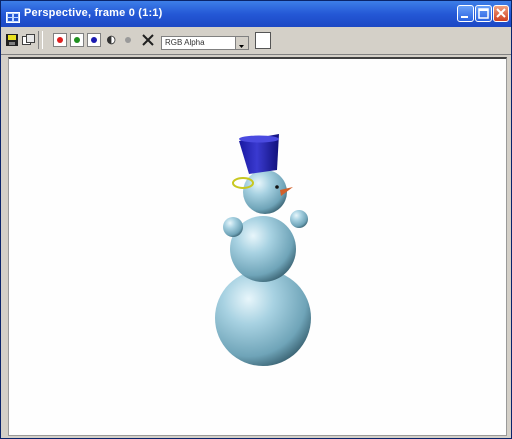  Describe the element at coordinates (93, 13) in the screenshot. I see `window-title: Perspective, frame 0 (1:1)` at that location.